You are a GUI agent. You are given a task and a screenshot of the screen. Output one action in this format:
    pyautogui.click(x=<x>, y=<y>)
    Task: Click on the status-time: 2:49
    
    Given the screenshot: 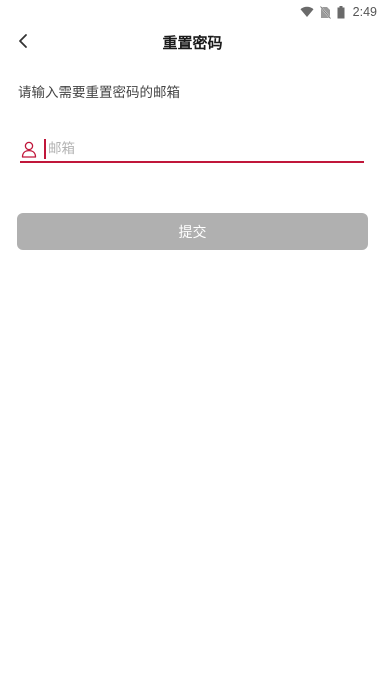 What is the action you would take?
    pyautogui.click(x=364, y=12)
    